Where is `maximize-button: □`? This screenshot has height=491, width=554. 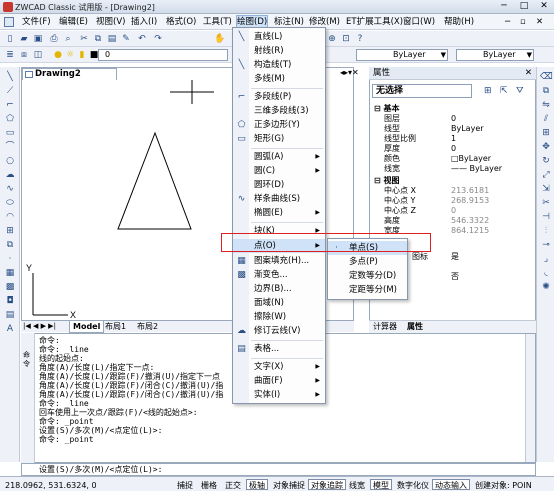
maximize-button: □ is located at coordinates (524, 6).